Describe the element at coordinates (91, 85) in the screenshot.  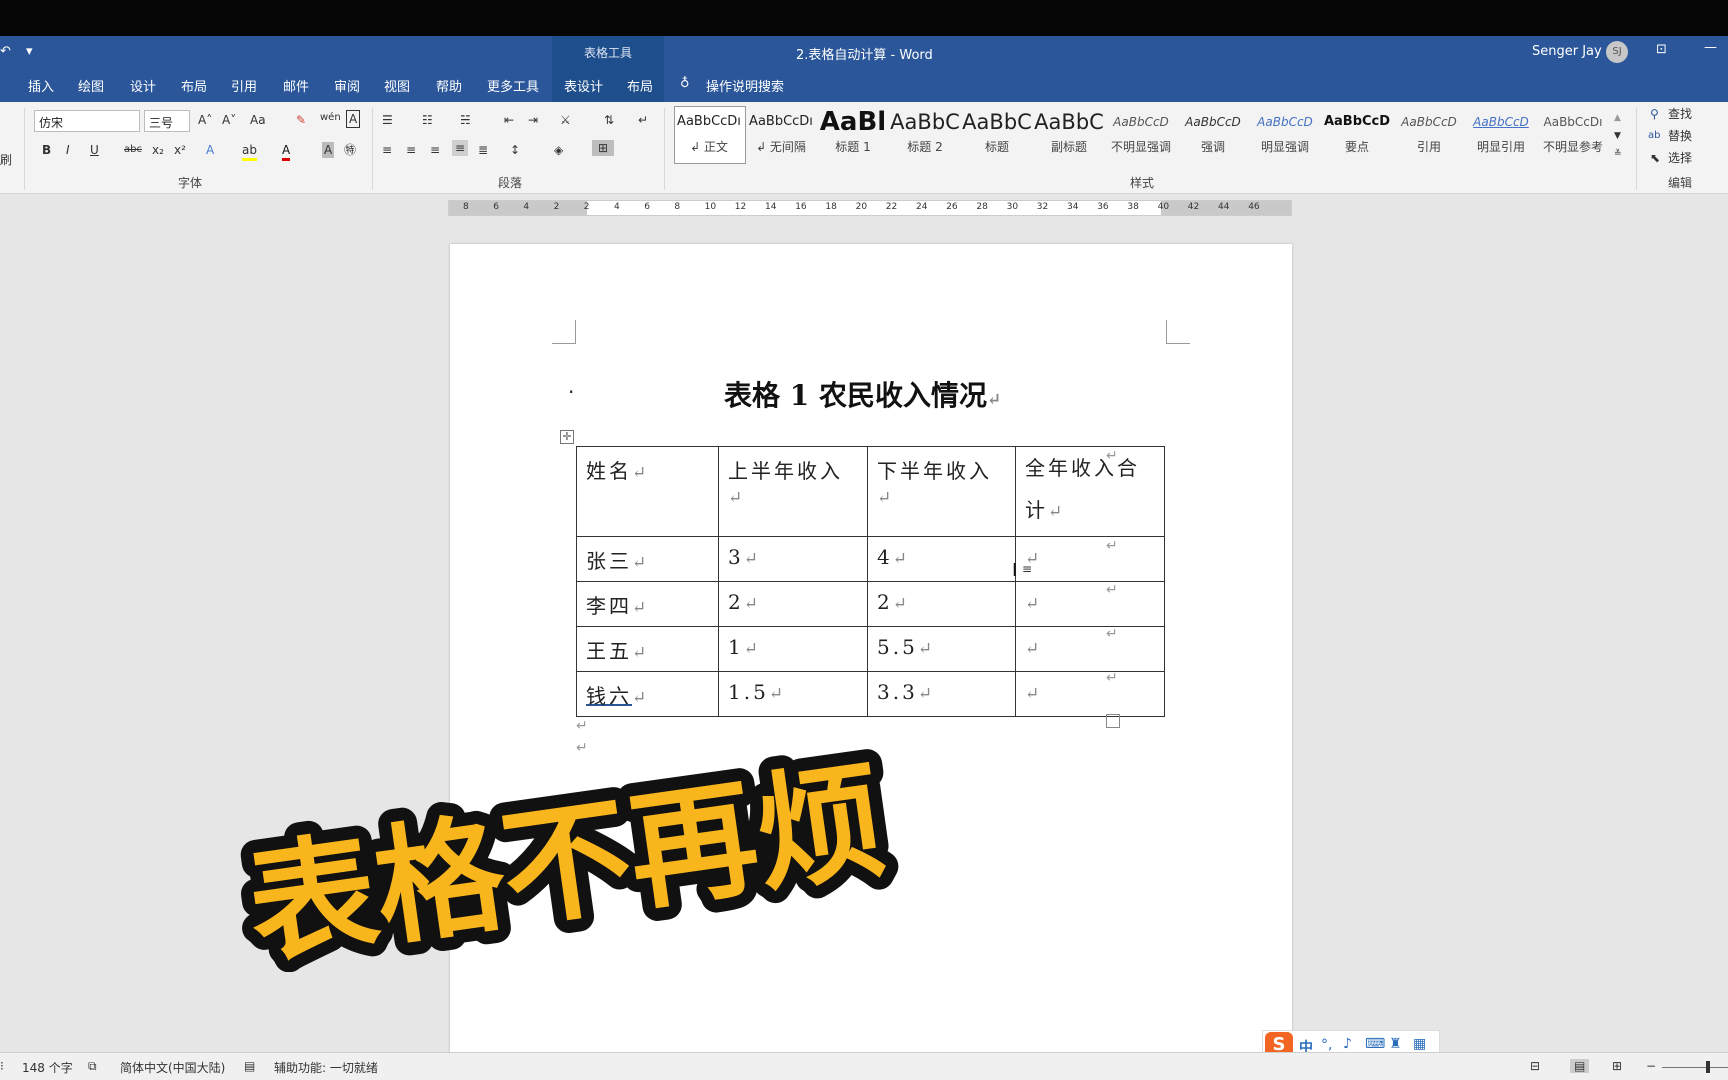
I see `tab-draw: 绘图` at that location.